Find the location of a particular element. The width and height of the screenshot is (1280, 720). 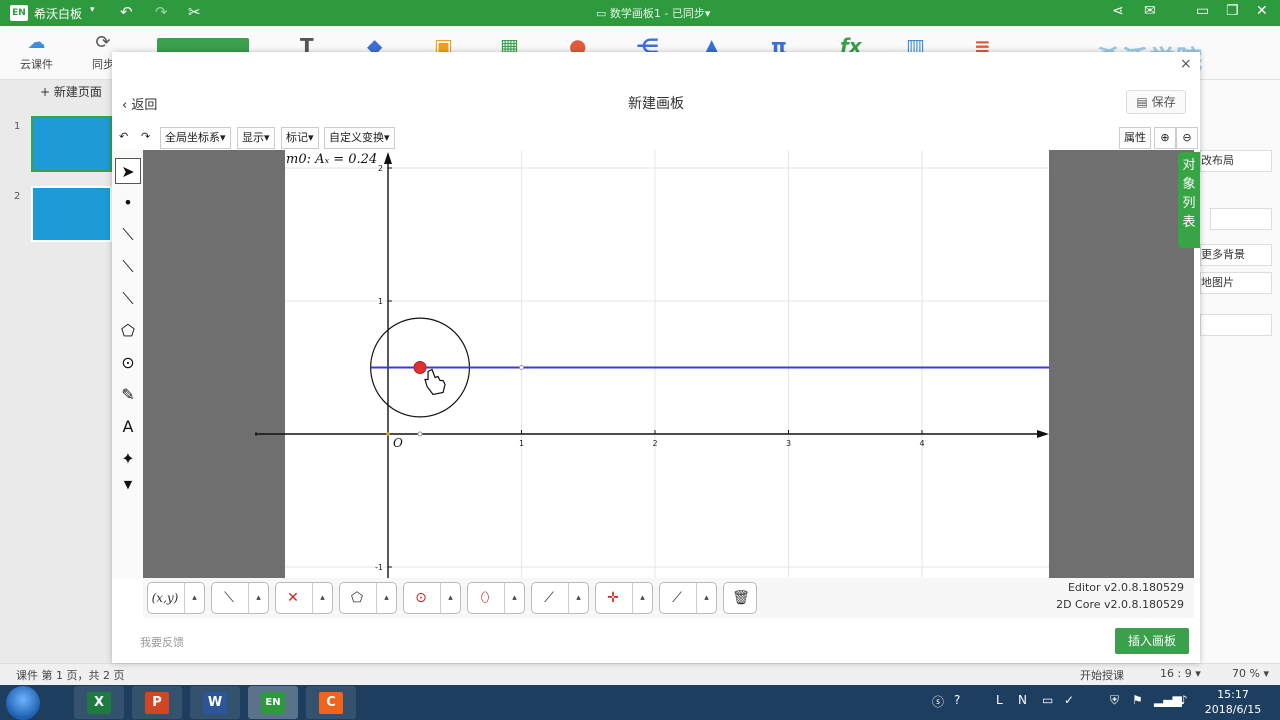

mark-menu: 标记▾ is located at coordinates (300, 138).